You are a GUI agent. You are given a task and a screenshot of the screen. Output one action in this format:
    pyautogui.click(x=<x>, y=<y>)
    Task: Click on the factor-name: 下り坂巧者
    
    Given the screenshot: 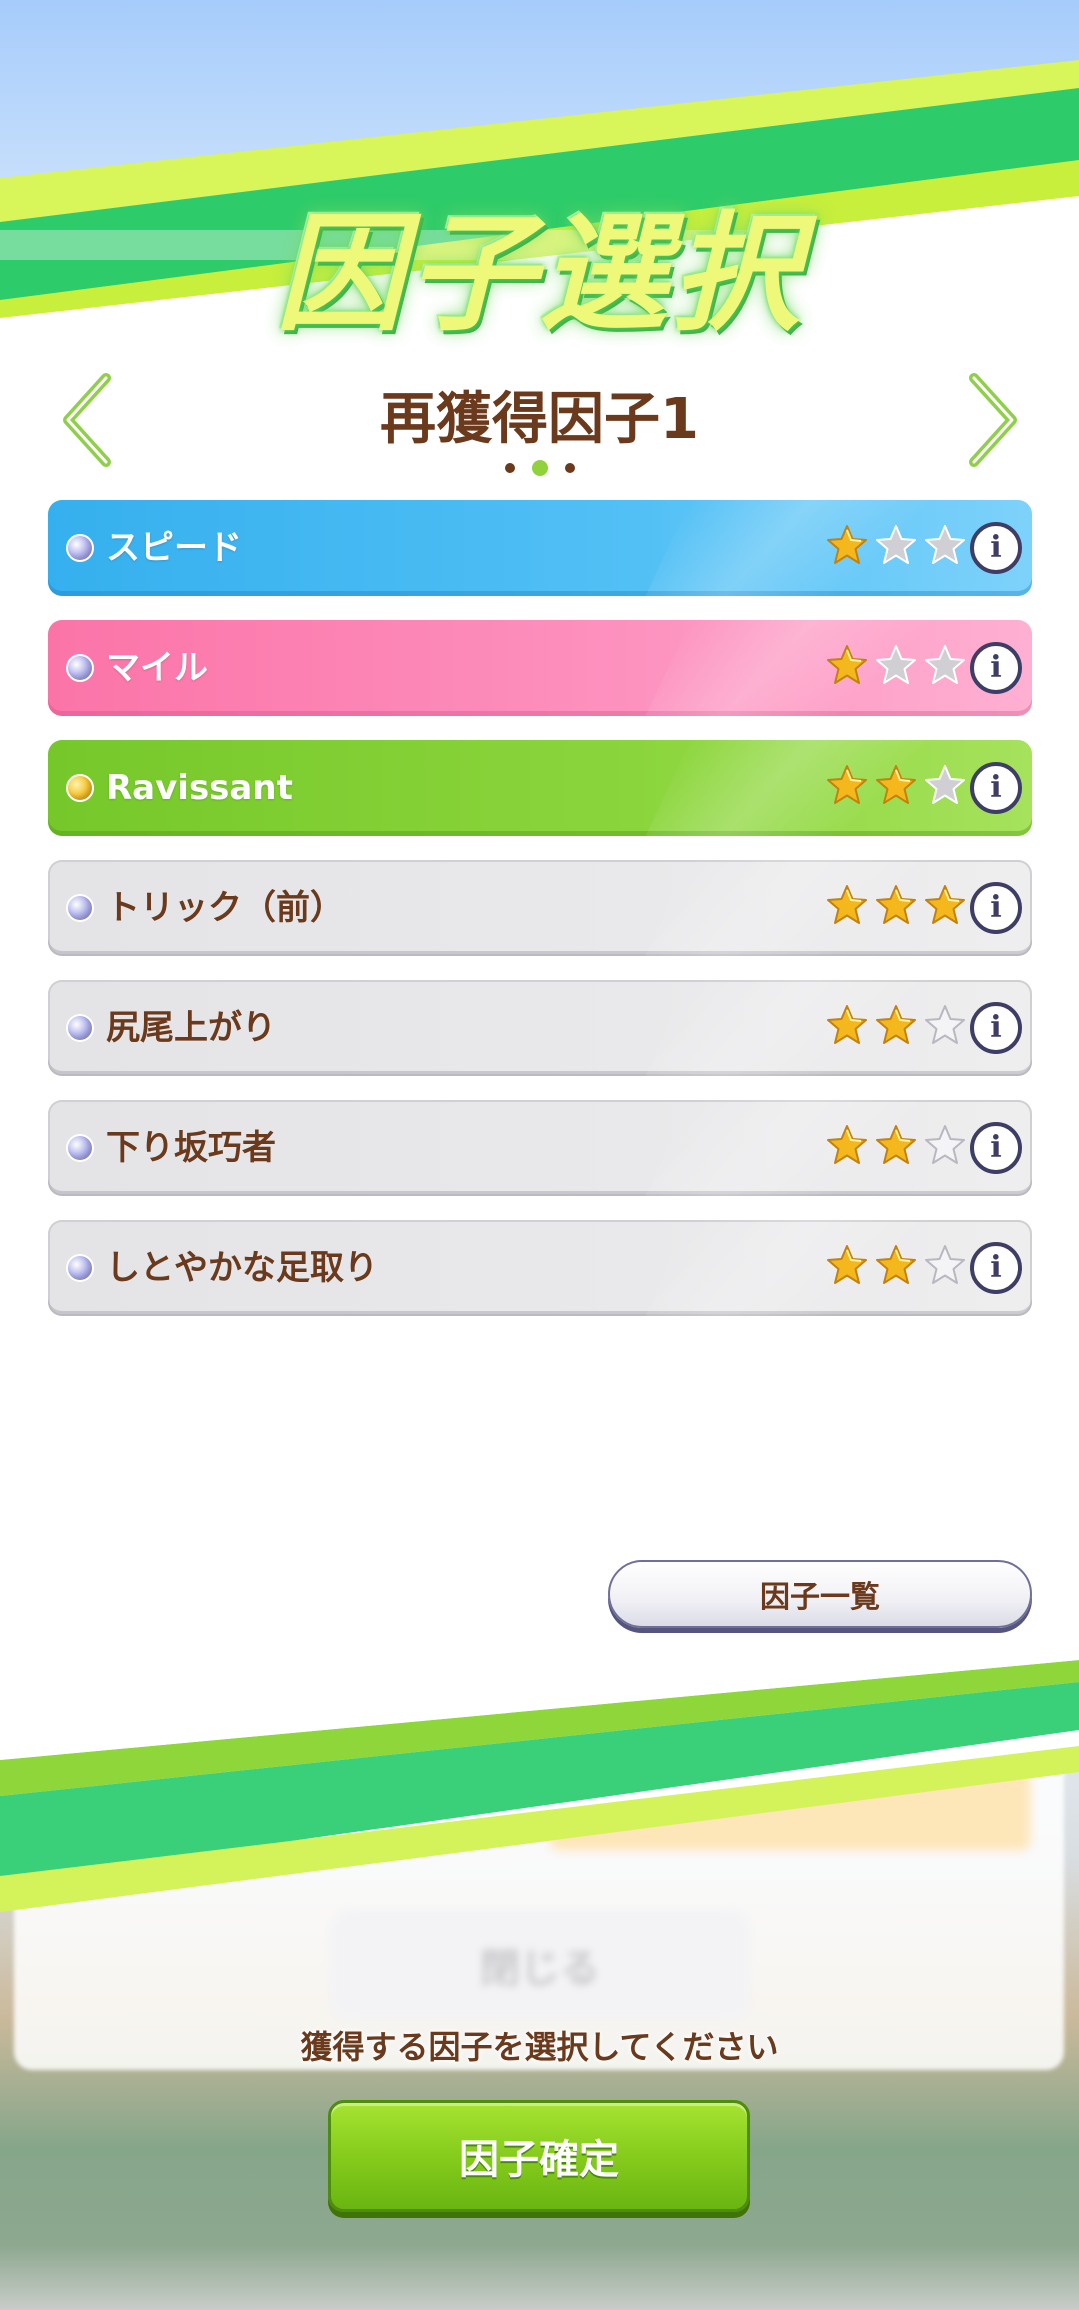 What is the action you would take?
    pyautogui.click(x=191, y=1148)
    